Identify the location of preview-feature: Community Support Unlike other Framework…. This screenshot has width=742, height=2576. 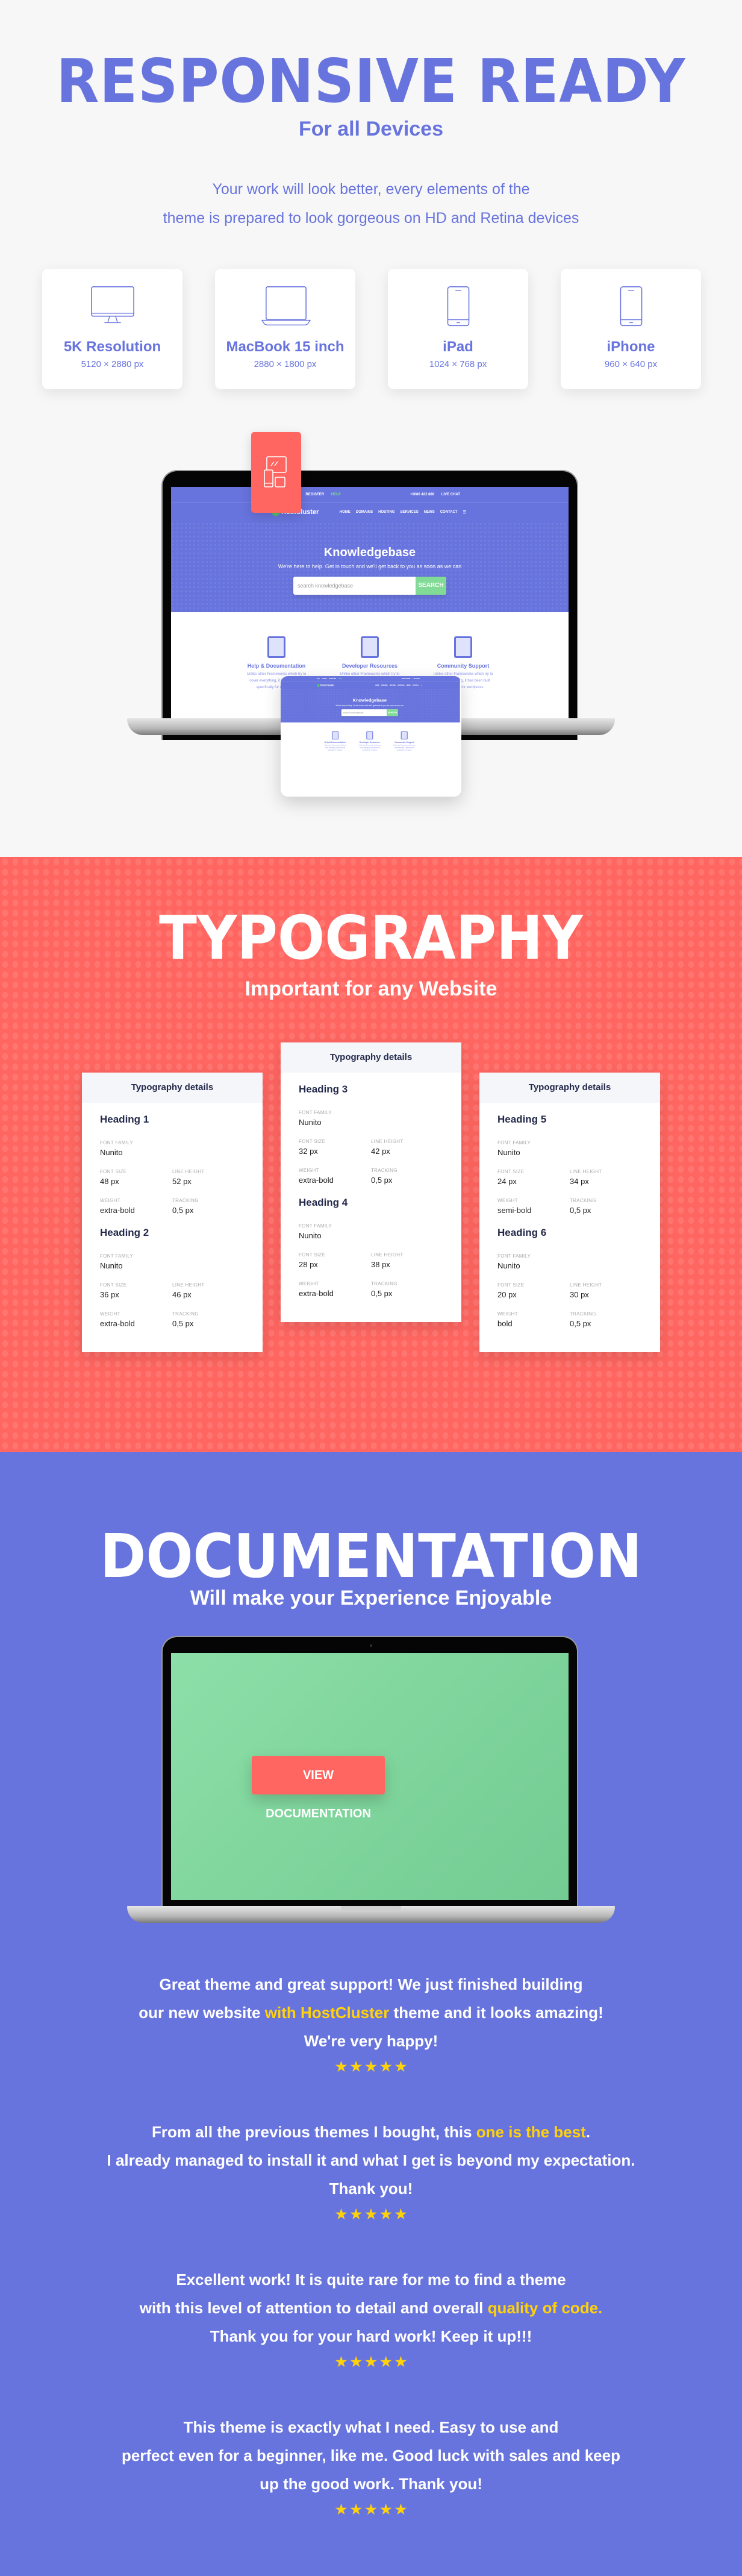
(404, 760).